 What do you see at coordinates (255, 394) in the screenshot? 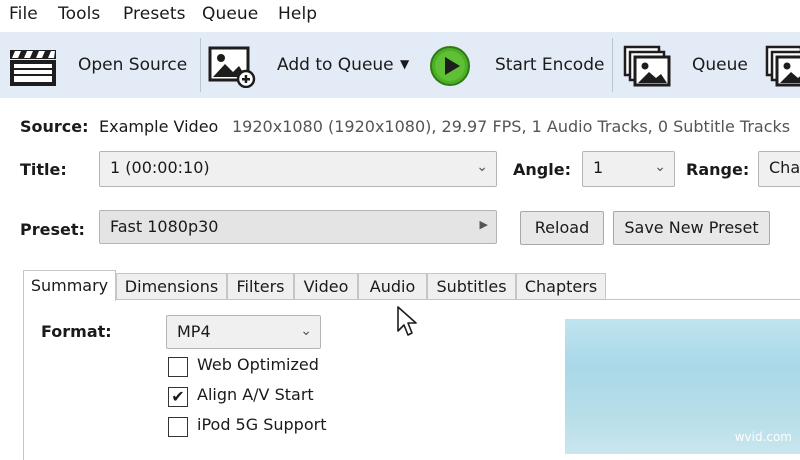
I see `align-av-start-label: Align A/V Start` at bounding box center [255, 394].